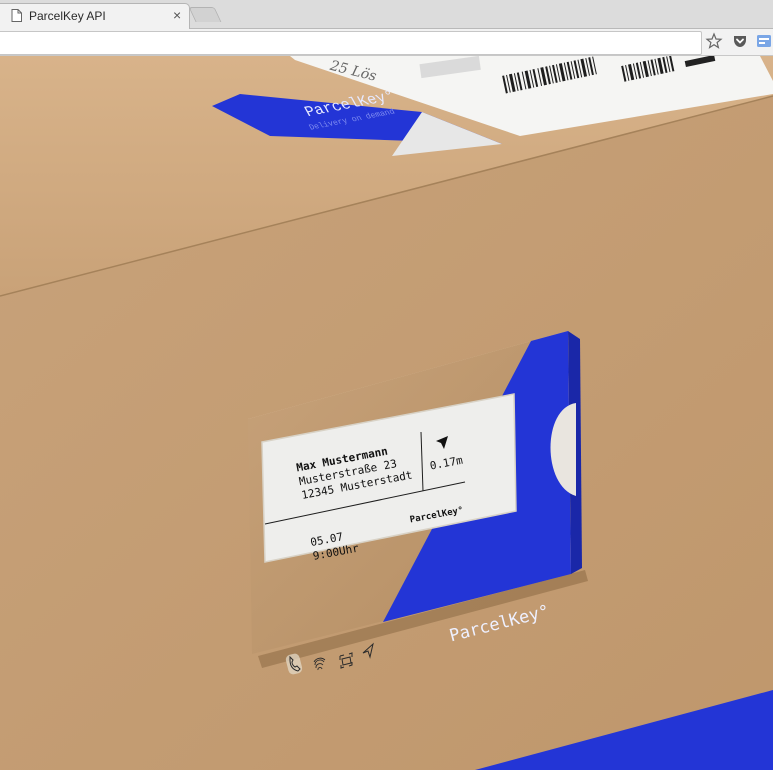  I want to click on tab-strip: ParcelKey API ×, so click(386, 14).